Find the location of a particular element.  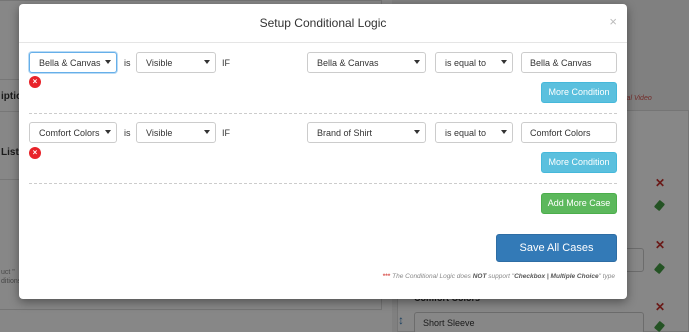

compare-value-input: Comfort Colors is located at coordinates (569, 132).